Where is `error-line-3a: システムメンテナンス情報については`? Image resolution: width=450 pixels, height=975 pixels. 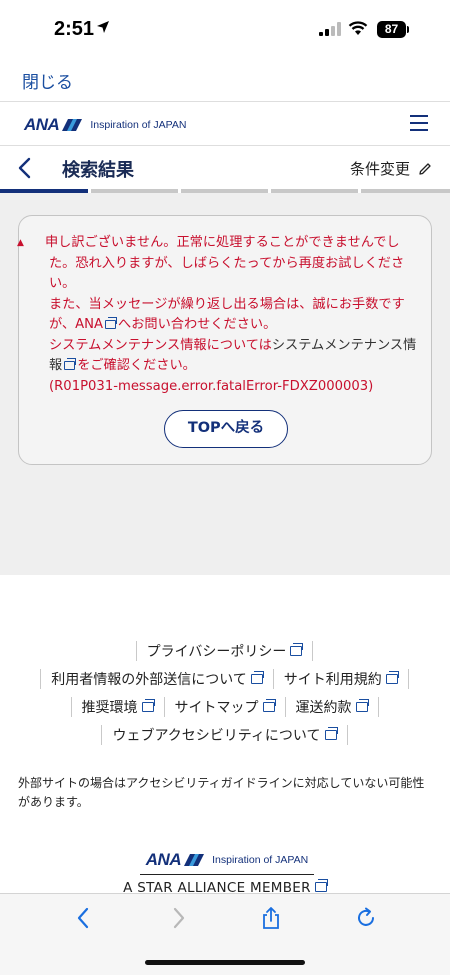 error-line-3a: システムメンテナンス情報については is located at coordinates (160, 345).